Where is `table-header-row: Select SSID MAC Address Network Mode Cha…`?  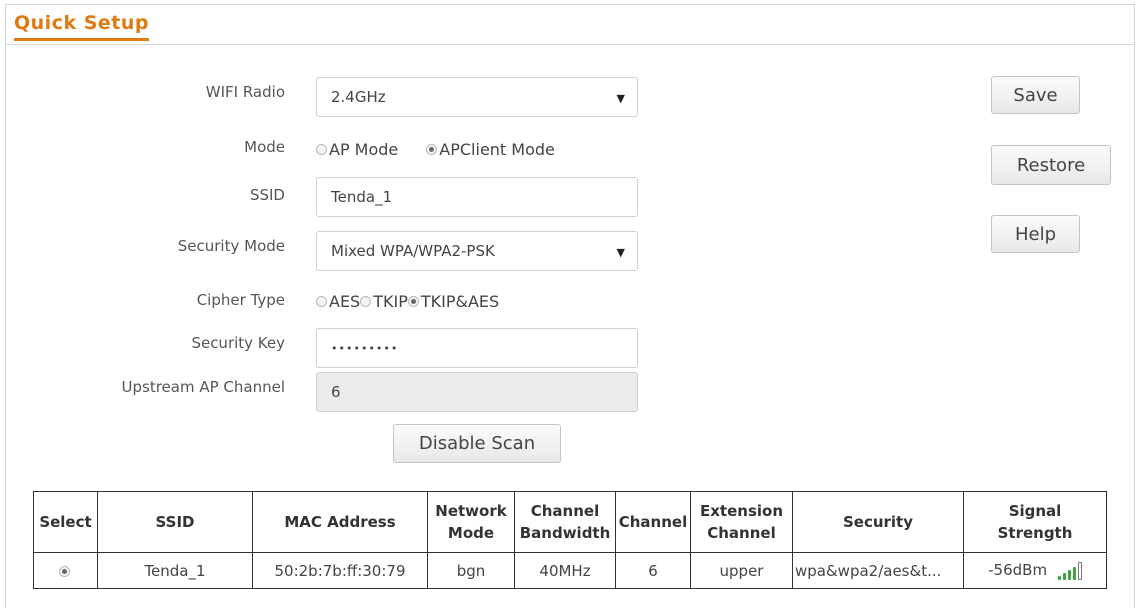 table-header-row: Select SSID MAC Address Network Mode Cha… is located at coordinates (570, 522).